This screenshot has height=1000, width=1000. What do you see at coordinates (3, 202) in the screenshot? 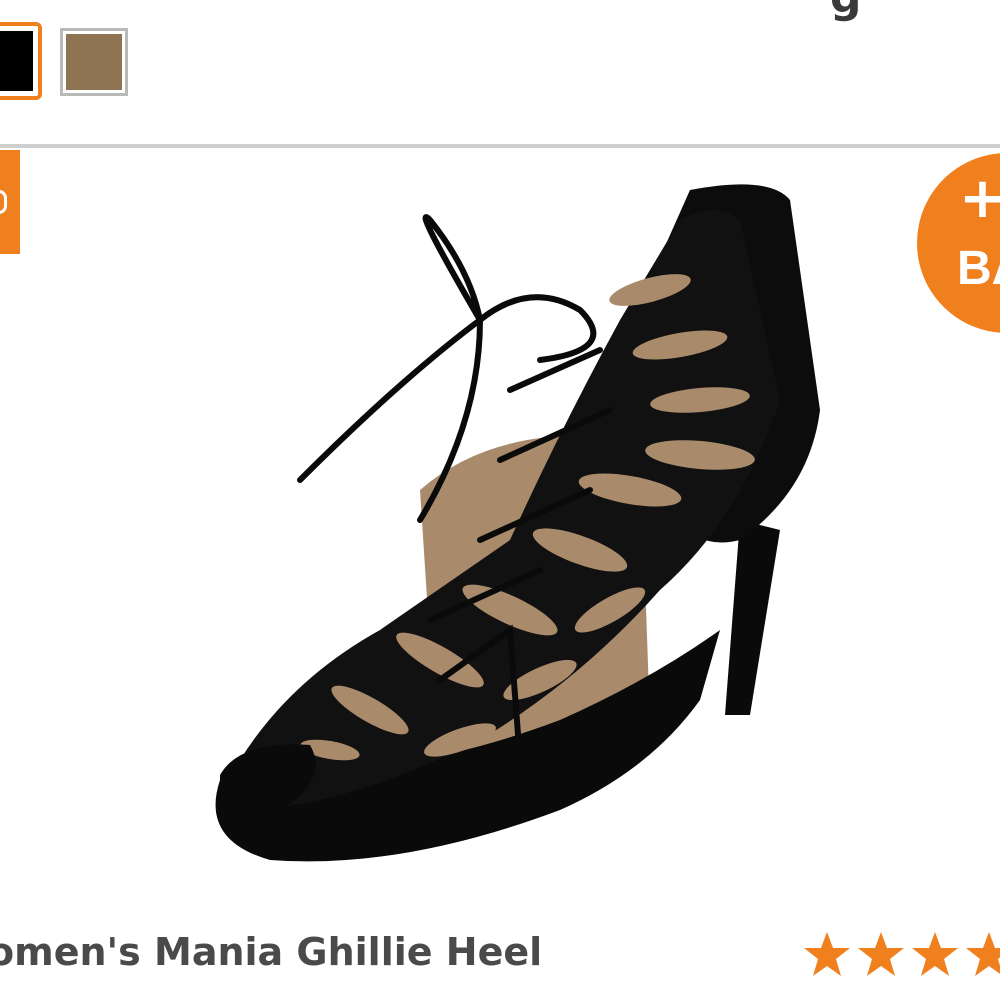
I see `tag-icon` at bounding box center [3, 202].